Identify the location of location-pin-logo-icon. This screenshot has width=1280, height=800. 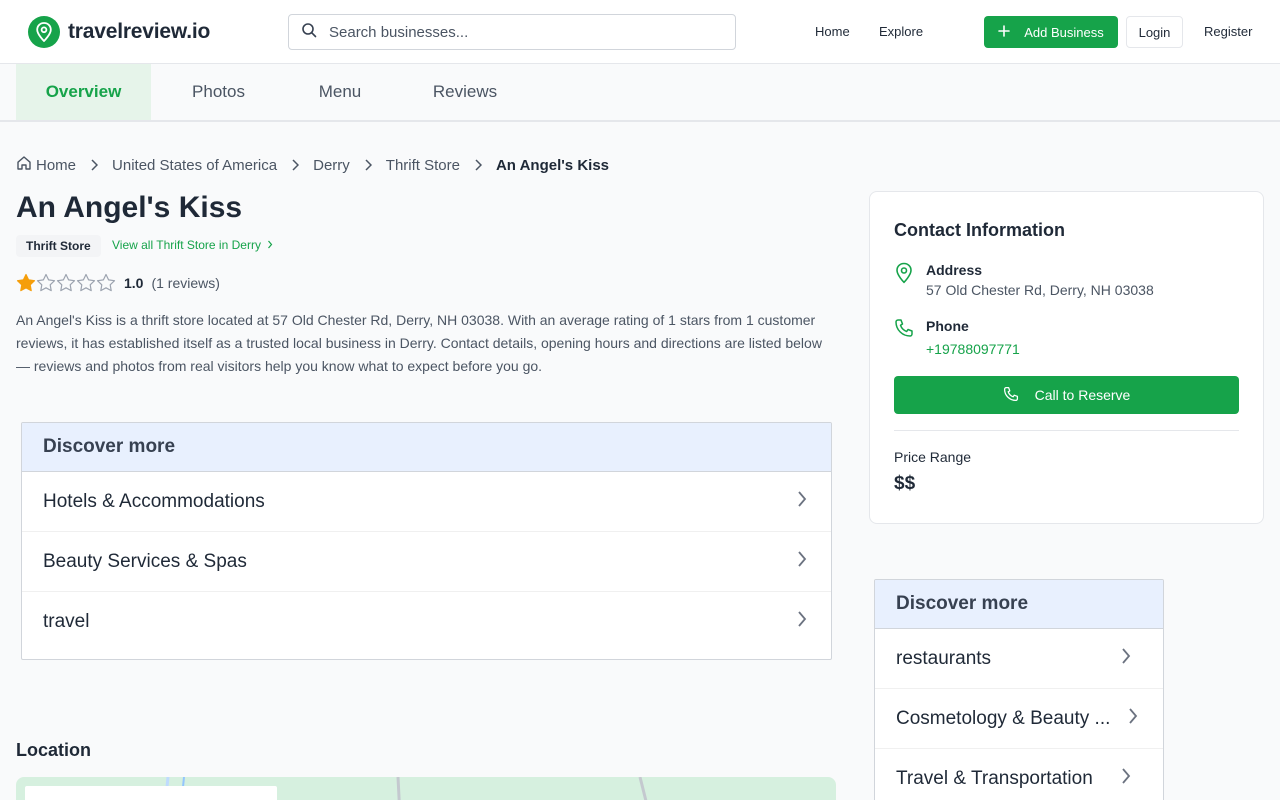
(44, 32).